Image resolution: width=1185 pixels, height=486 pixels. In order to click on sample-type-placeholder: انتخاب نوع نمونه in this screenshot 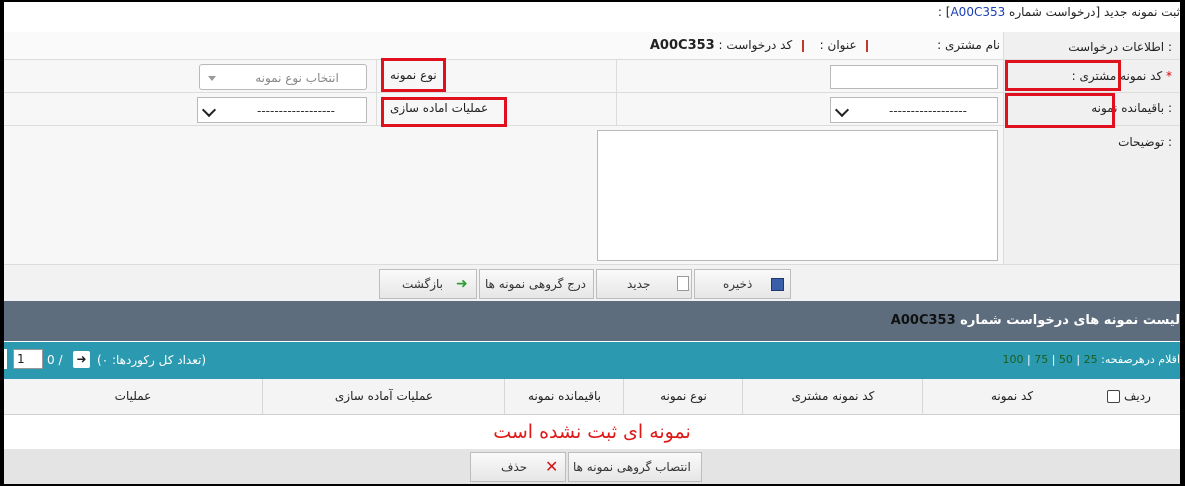, I will do `click(297, 78)`.